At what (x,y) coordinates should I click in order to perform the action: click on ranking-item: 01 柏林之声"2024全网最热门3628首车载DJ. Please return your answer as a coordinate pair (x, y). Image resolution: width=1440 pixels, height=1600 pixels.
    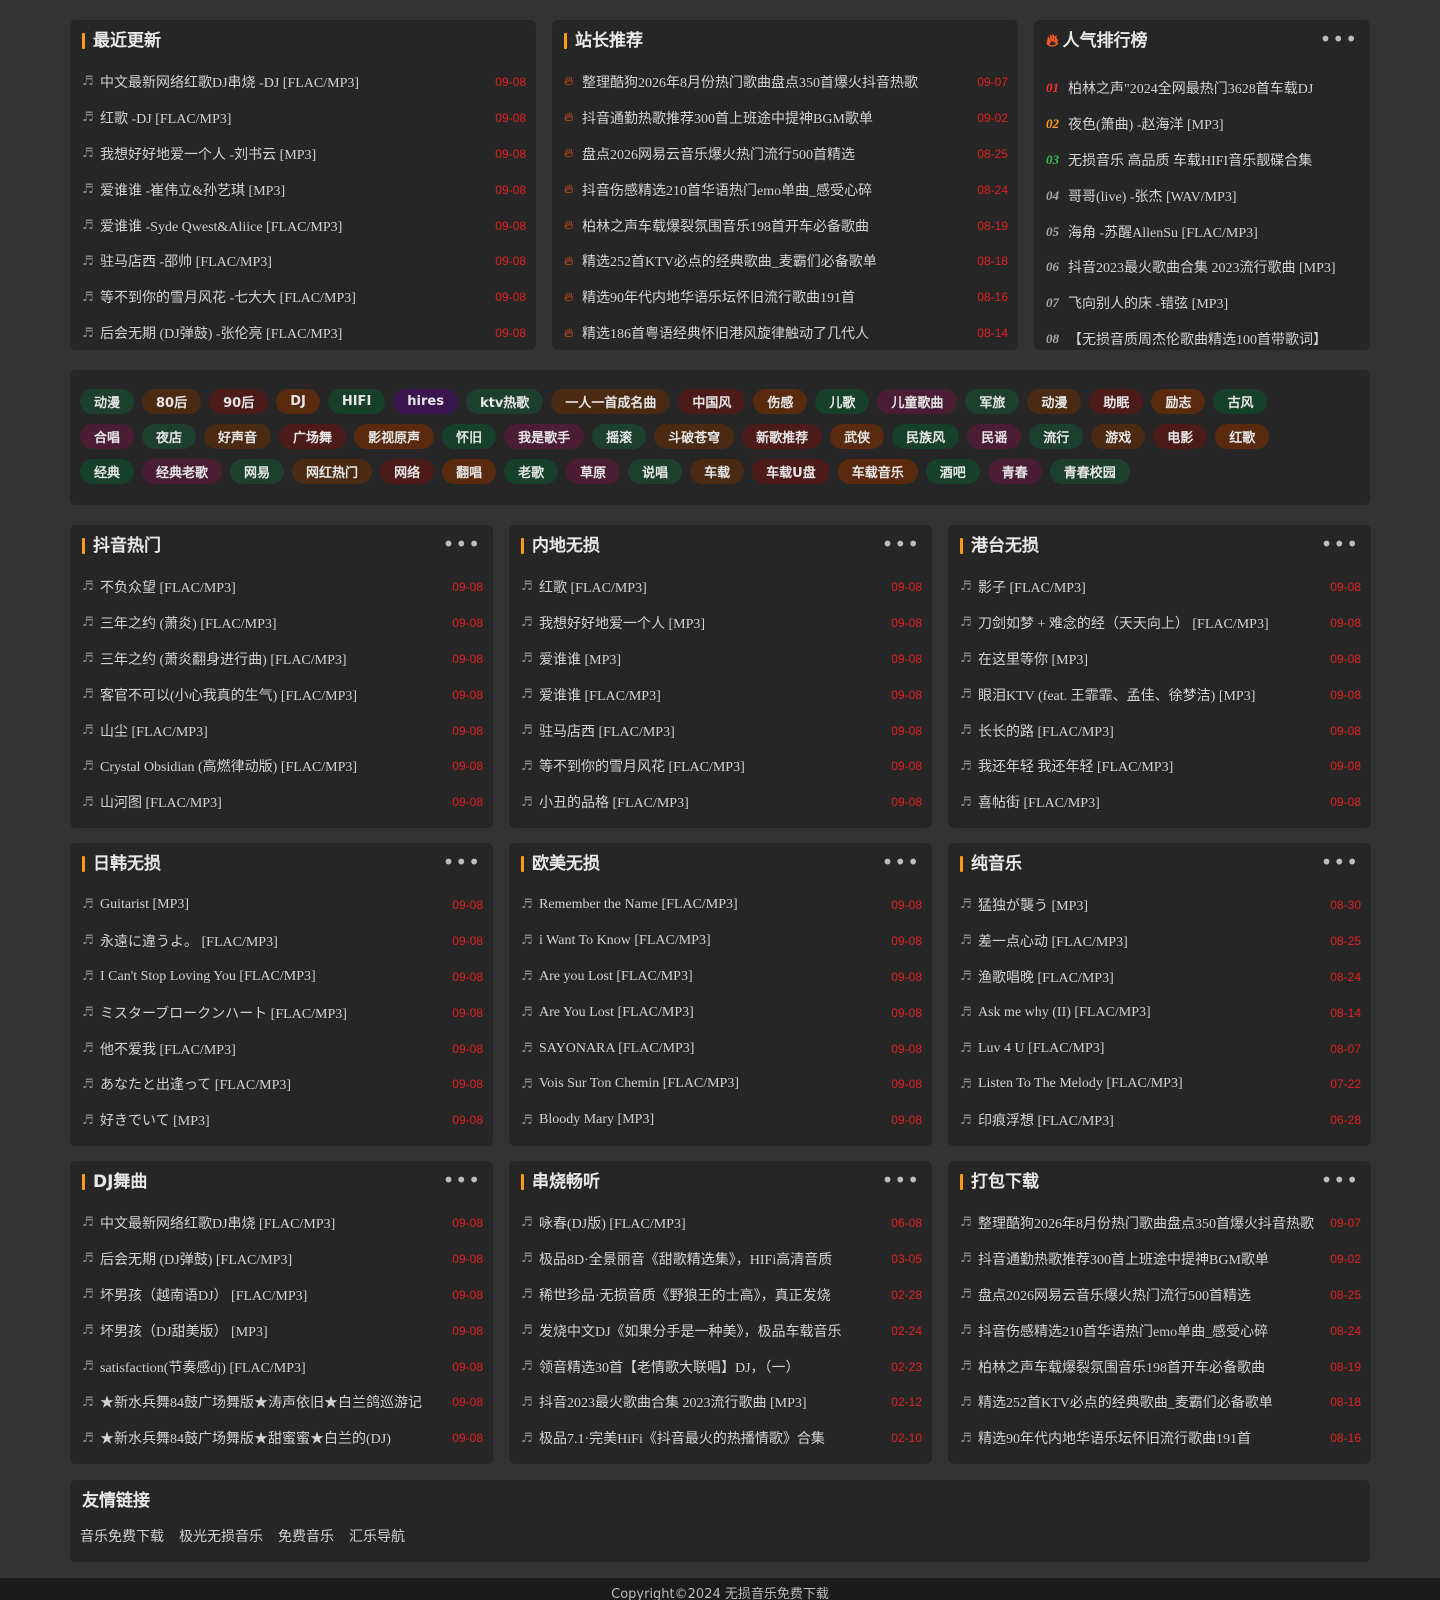
    Looking at the image, I should click on (1203, 88).